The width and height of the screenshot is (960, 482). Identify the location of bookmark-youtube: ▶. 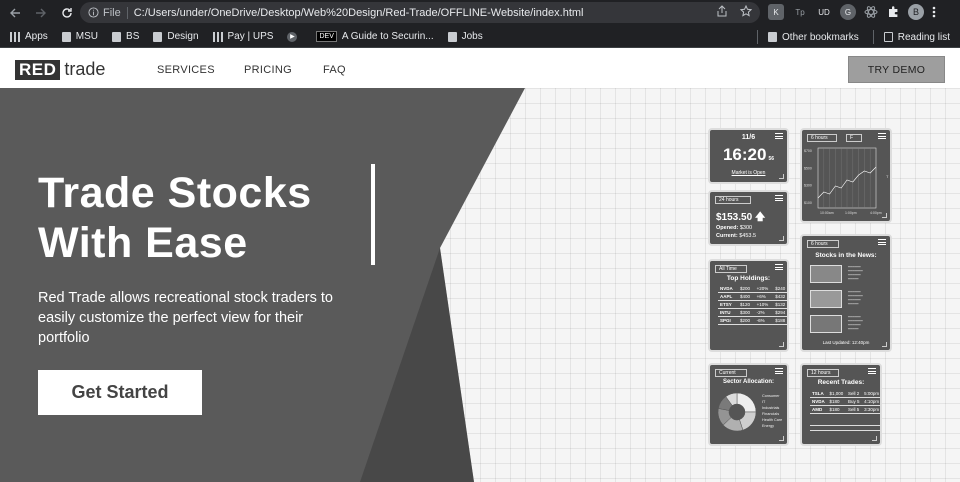
(294, 36).